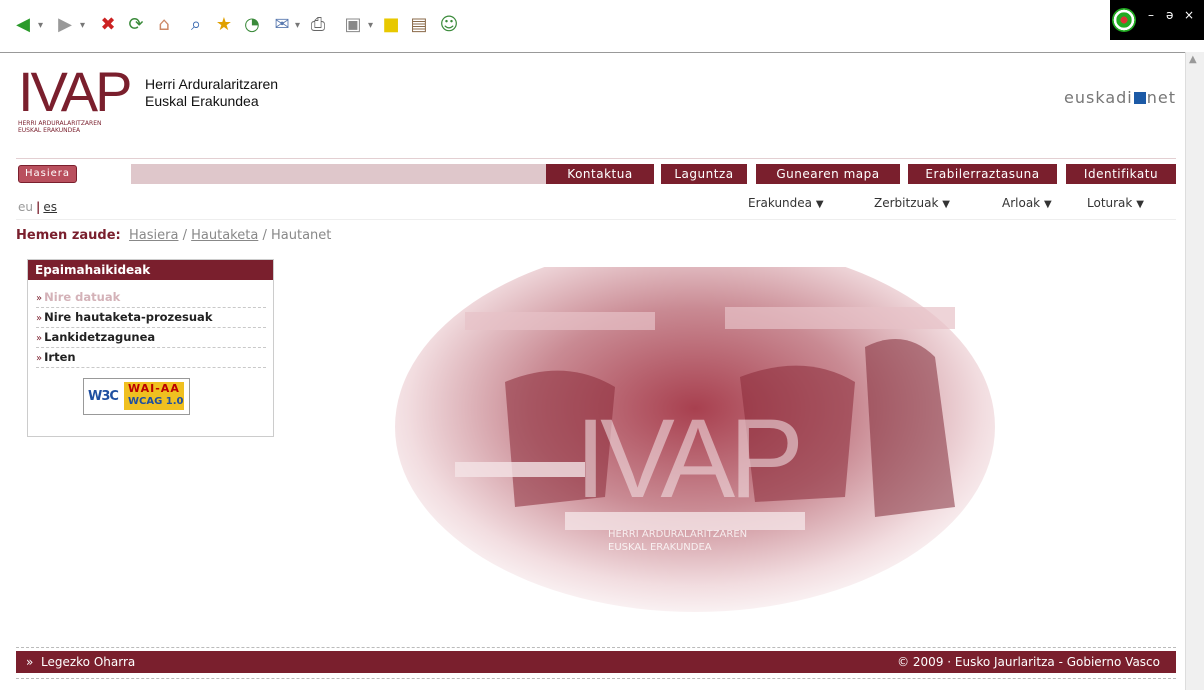 Image resolution: width=1204 pixels, height=690 pixels. What do you see at coordinates (65, 25) in the screenshot?
I see `forward-icon: ▶` at bounding box center [65, 25].